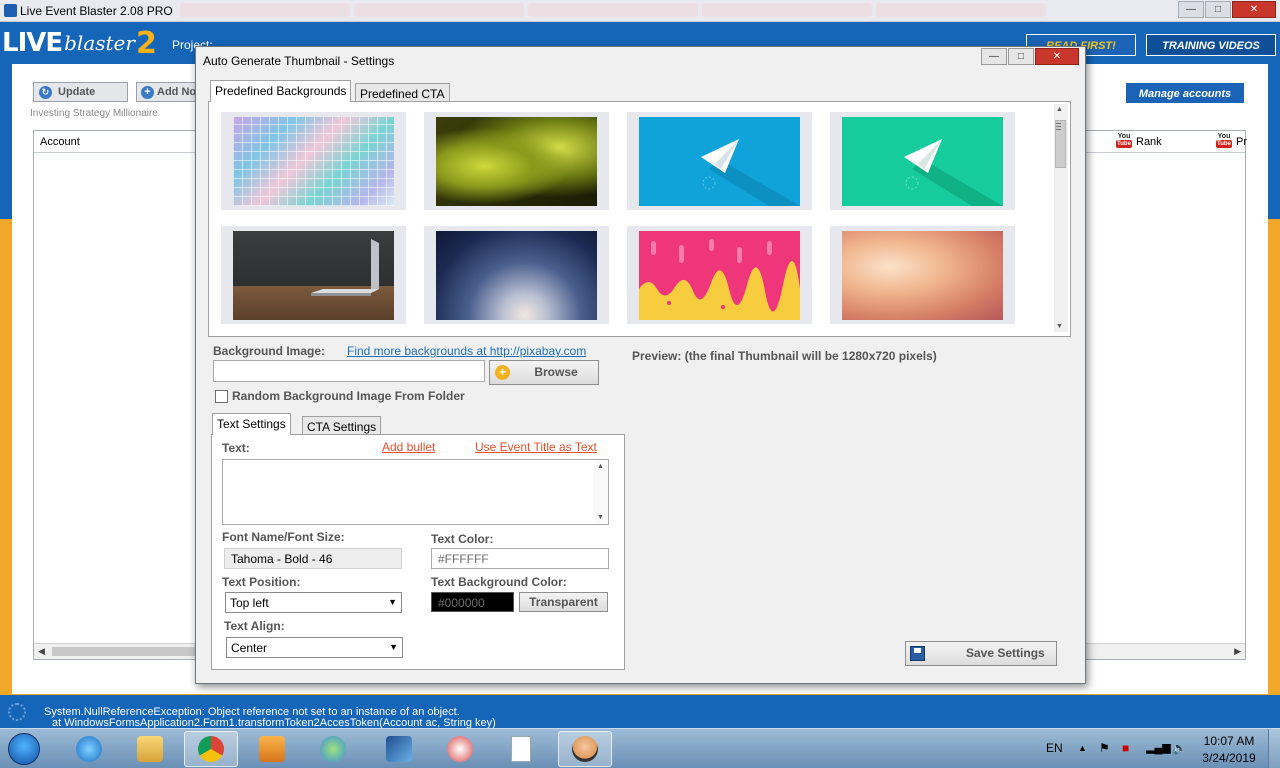 This screenshot has width=1280, height=768. I want to click on column-pr: Pr, so click(1241, 142).